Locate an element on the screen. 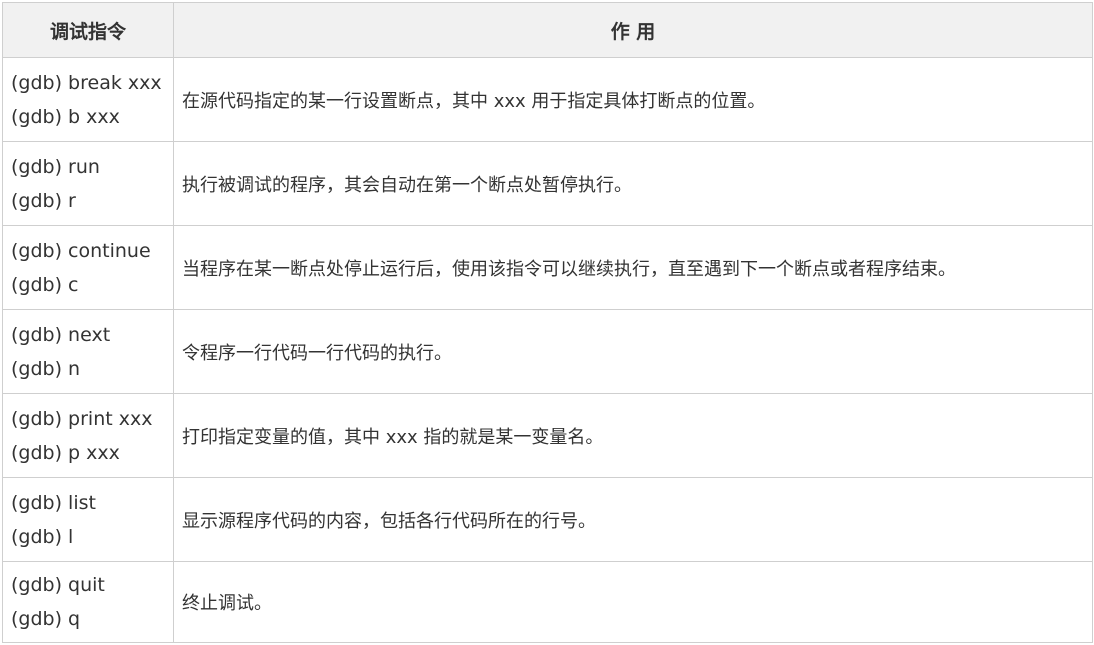 The image size is (1094, 645). command-short: (gdb) r is located at coordinates (43, 200).